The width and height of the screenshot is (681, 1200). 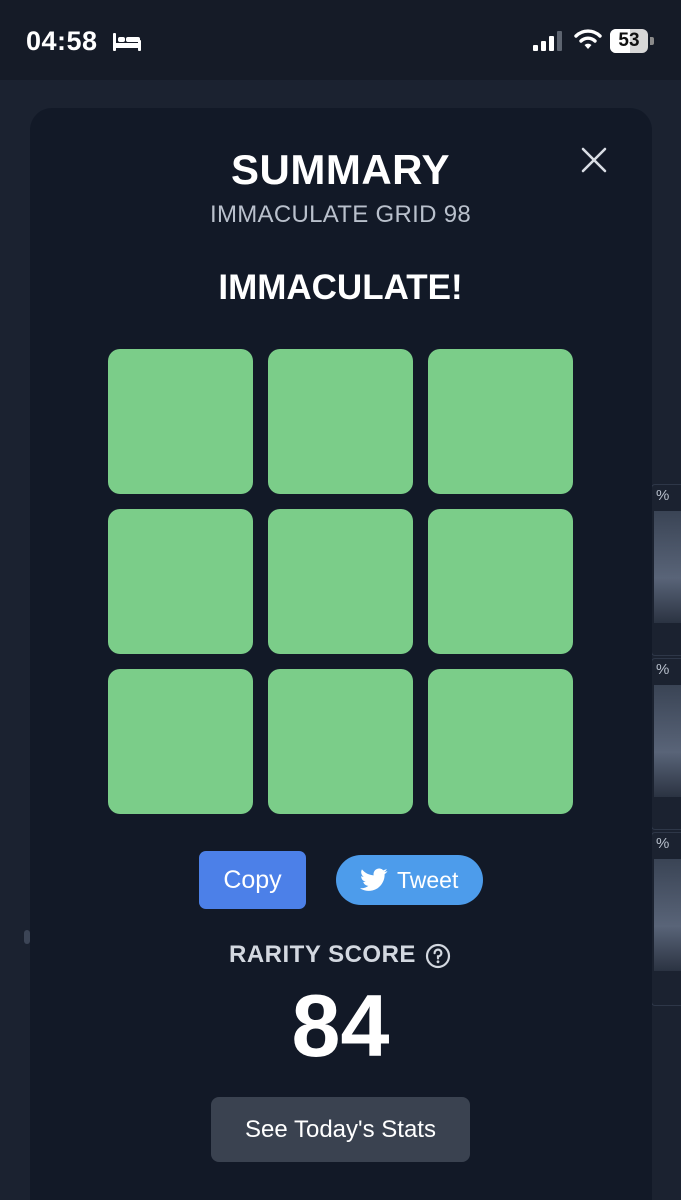 What do you see at coordinates (340, 169) in the screenshot?
I see `modal-title: SUMMARY` at bounding box center [340, 169].